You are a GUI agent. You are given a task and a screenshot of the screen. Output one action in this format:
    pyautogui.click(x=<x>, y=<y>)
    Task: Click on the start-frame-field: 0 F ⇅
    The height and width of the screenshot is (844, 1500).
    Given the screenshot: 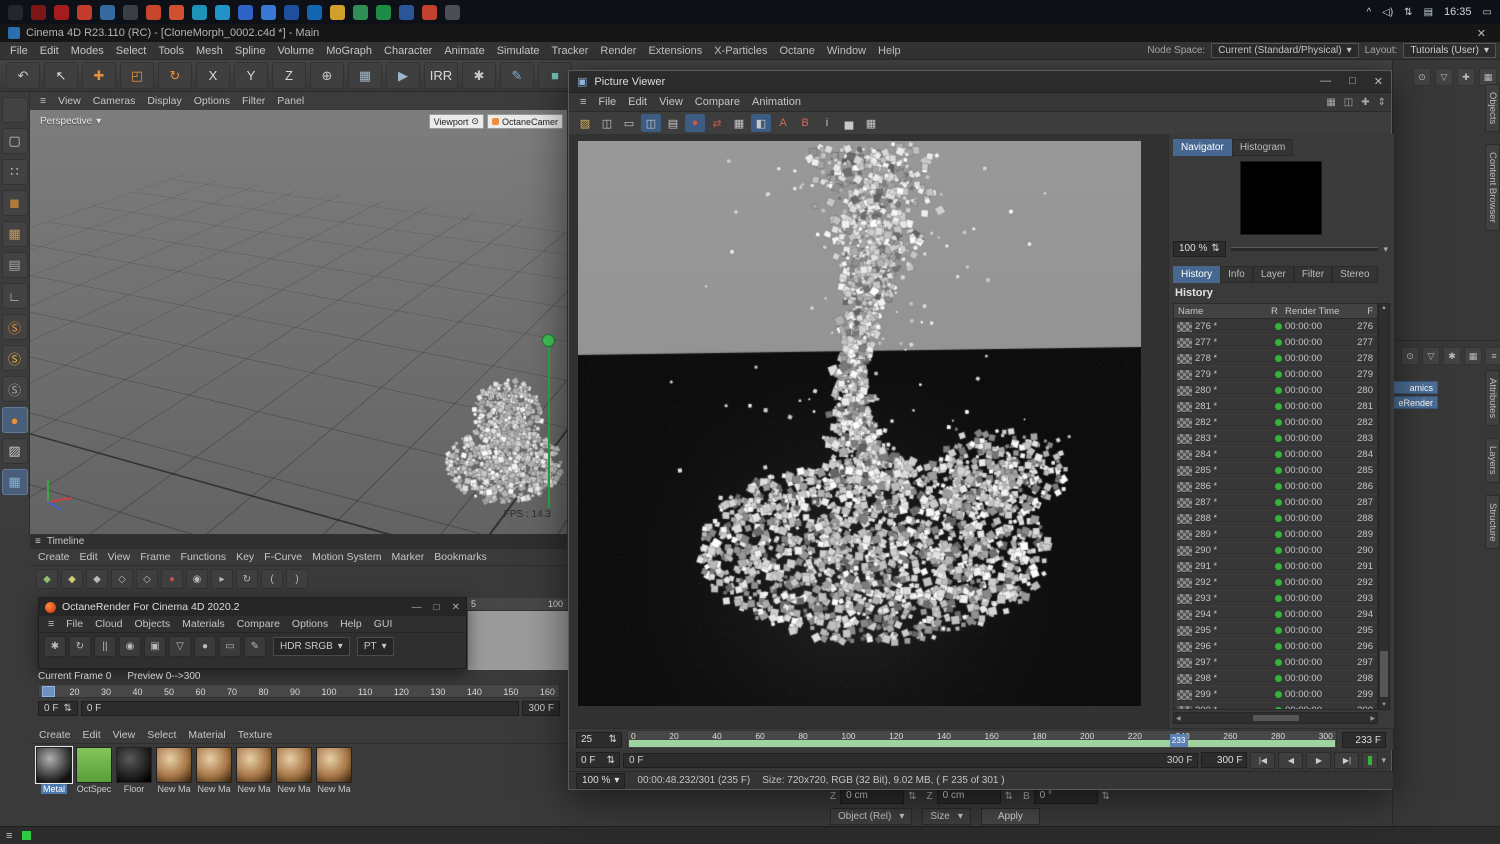 What is the action you would take?
    pyautogui.click(x=598, y=760)
    